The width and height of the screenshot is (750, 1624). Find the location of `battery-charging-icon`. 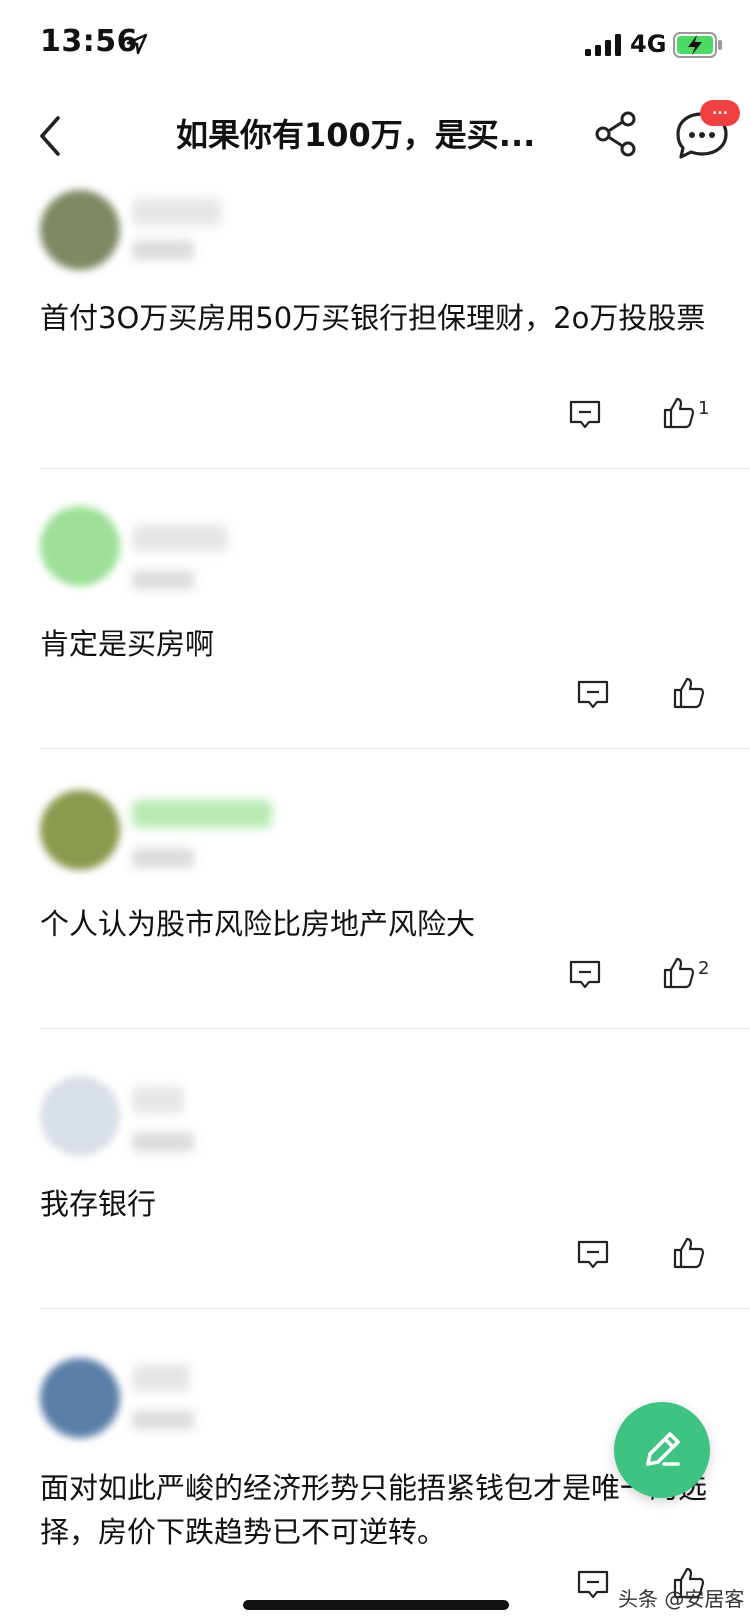

battery-charging-icon is located at coordinates (697, 45).